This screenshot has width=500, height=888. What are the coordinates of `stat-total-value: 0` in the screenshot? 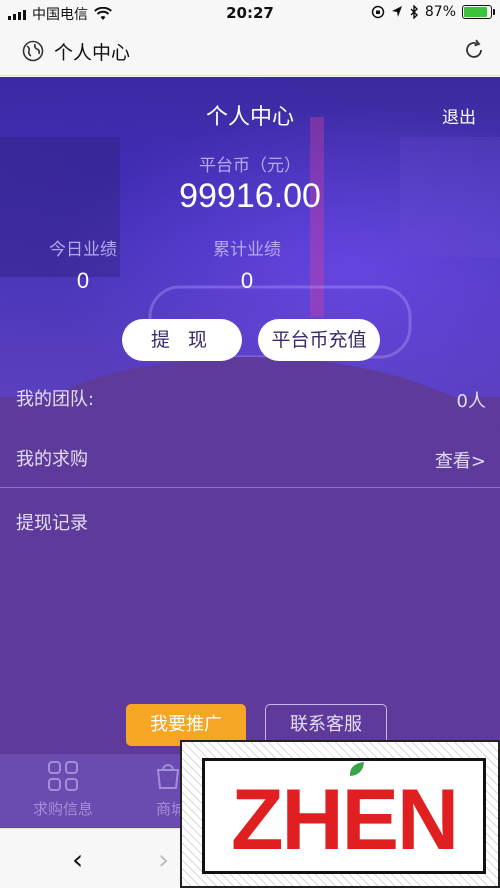 It's located at (247, 280).